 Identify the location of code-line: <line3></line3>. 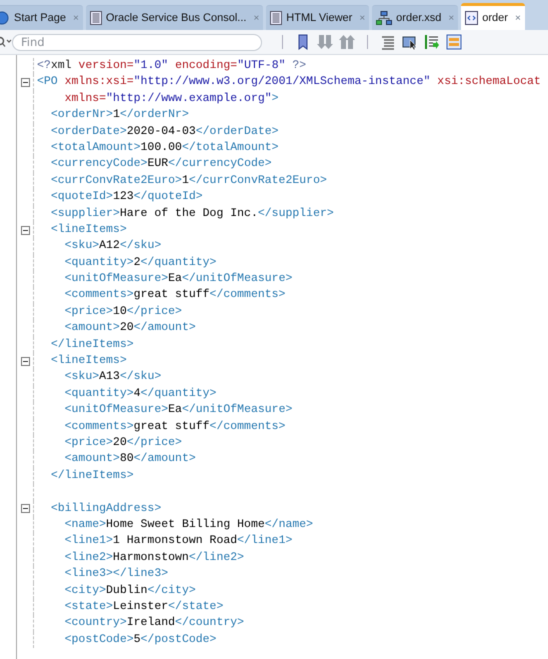
(116, 574).